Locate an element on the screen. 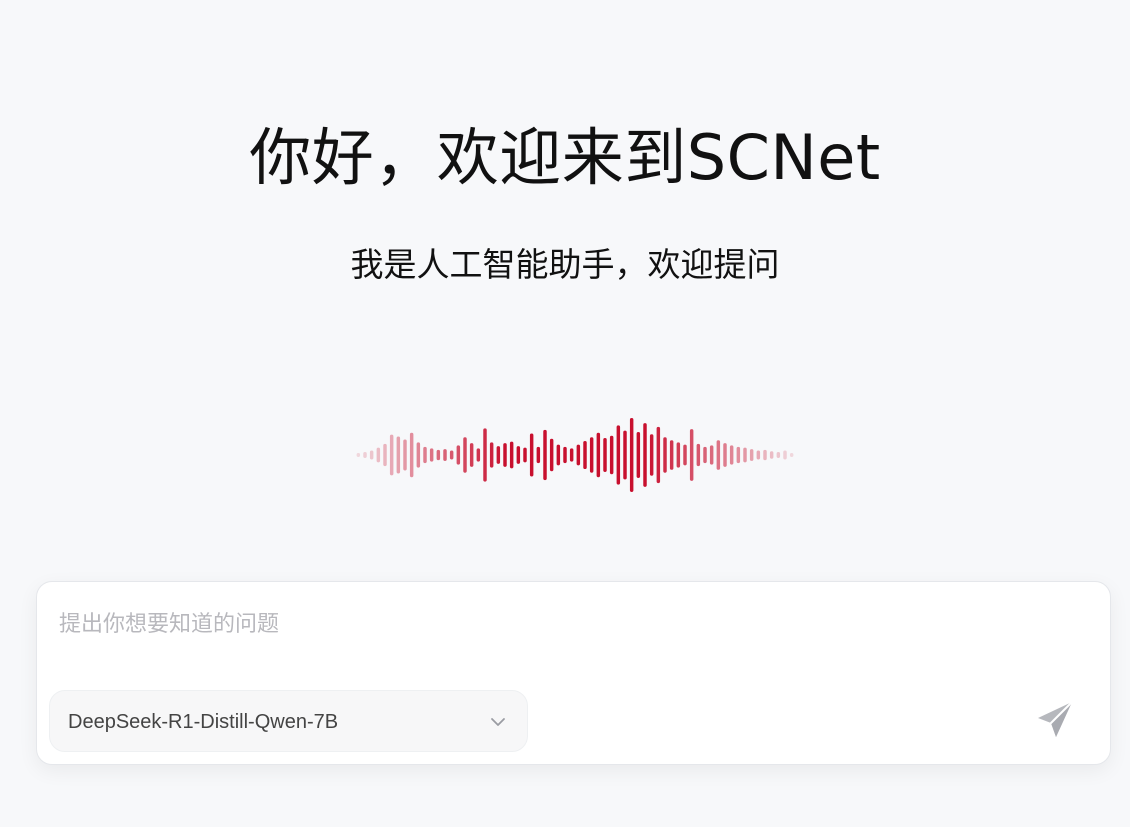  paper-plane-icon is located at coordinates (1055, 719).